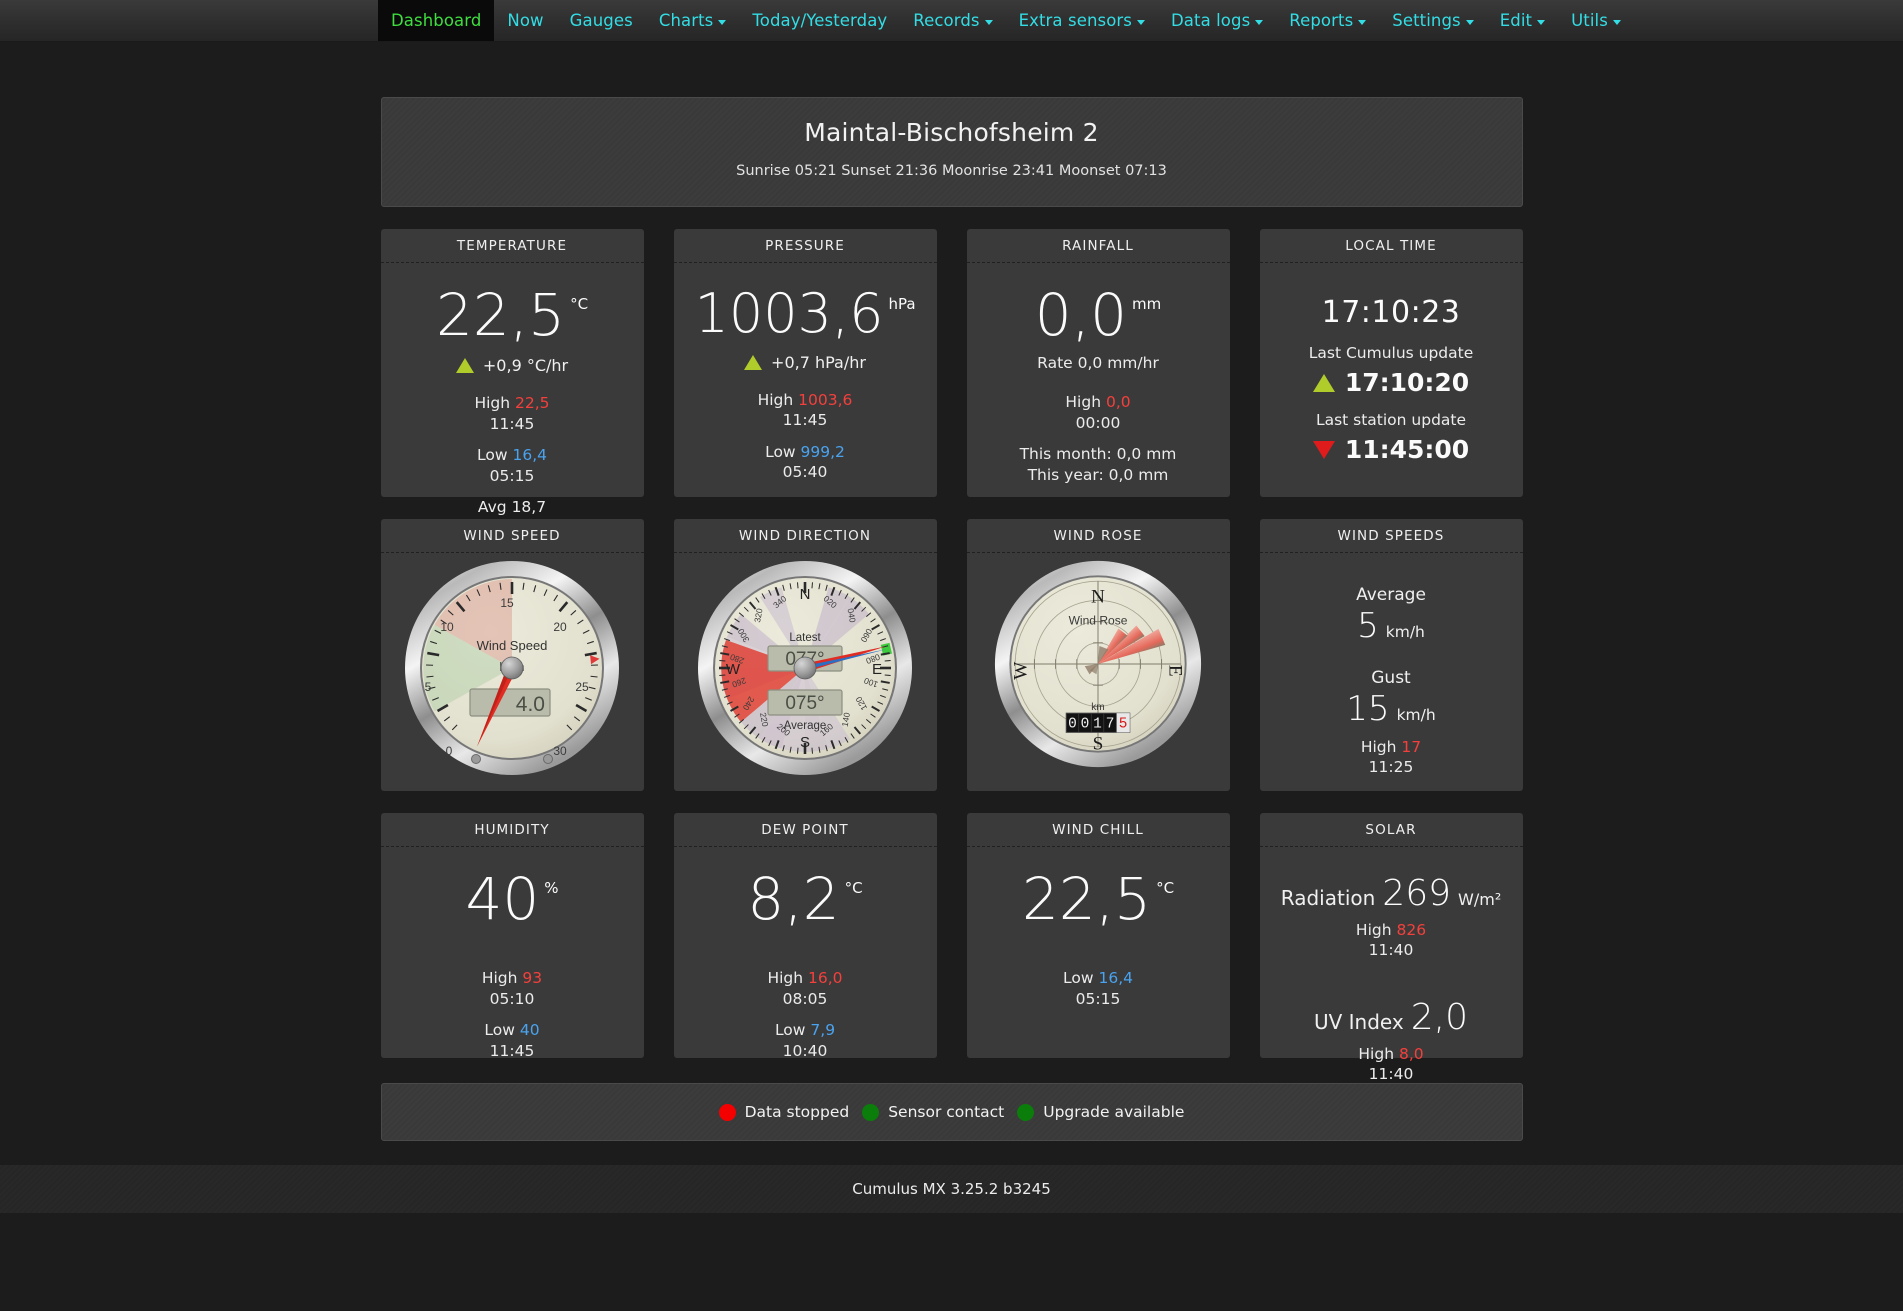 This screenshot has height=1311, width=1903. I want to click on uv-stats: High 8,0 11:40, so click(1391, 1064).